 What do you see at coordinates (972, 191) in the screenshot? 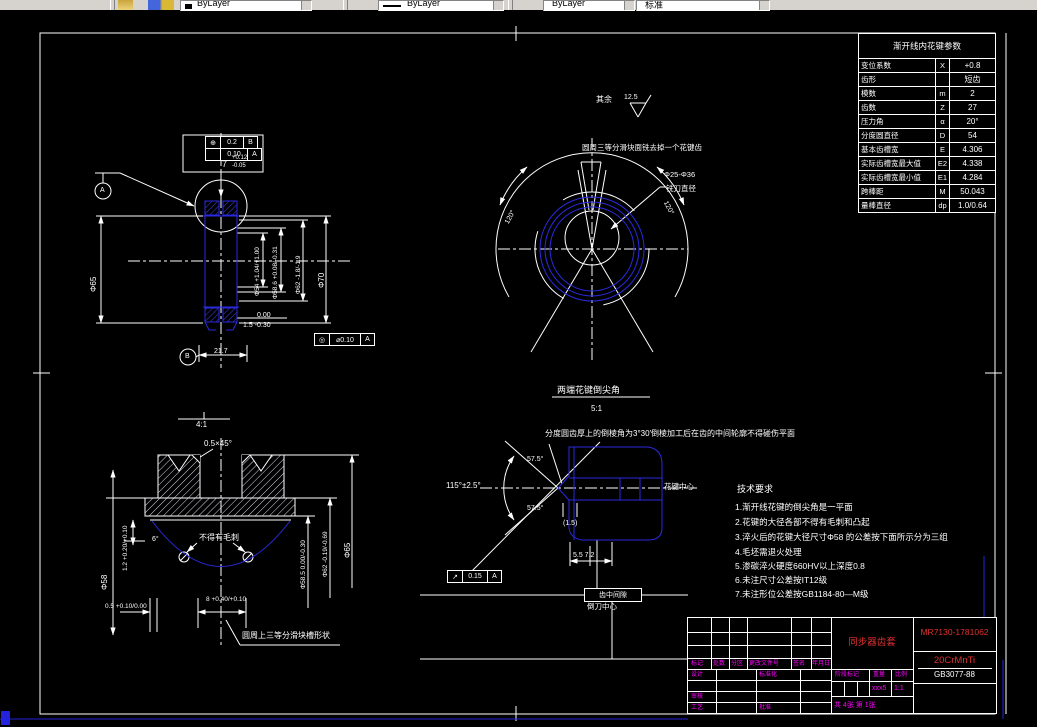
I see `param-value: 50.043` at bounding box center [972, 191].